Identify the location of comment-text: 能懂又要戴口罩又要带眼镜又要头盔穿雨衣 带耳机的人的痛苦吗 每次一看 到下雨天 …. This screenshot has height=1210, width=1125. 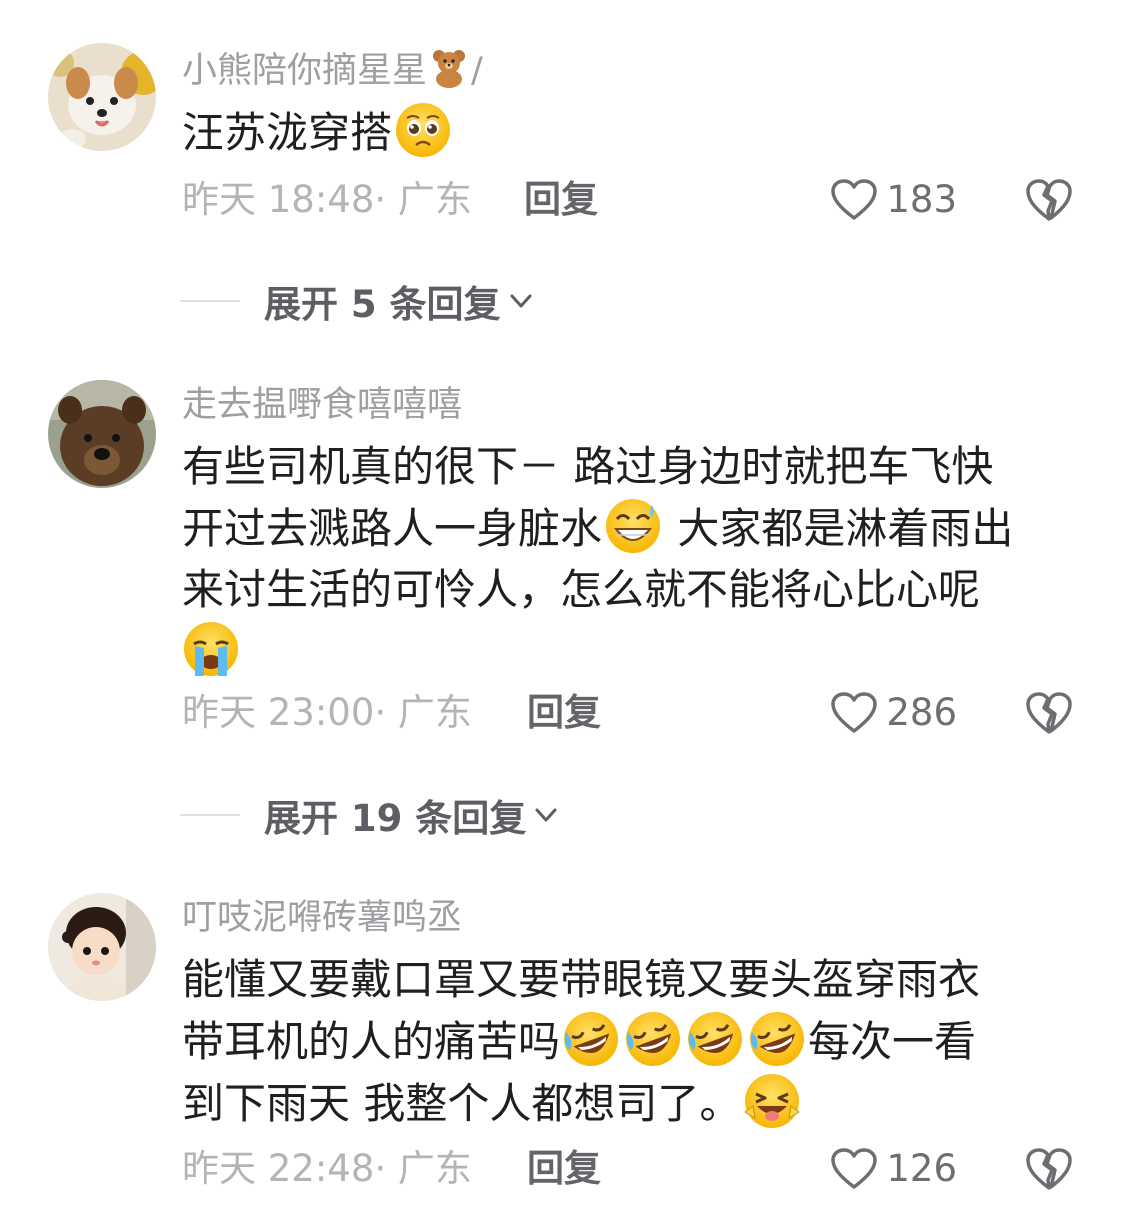
(581, 1042).